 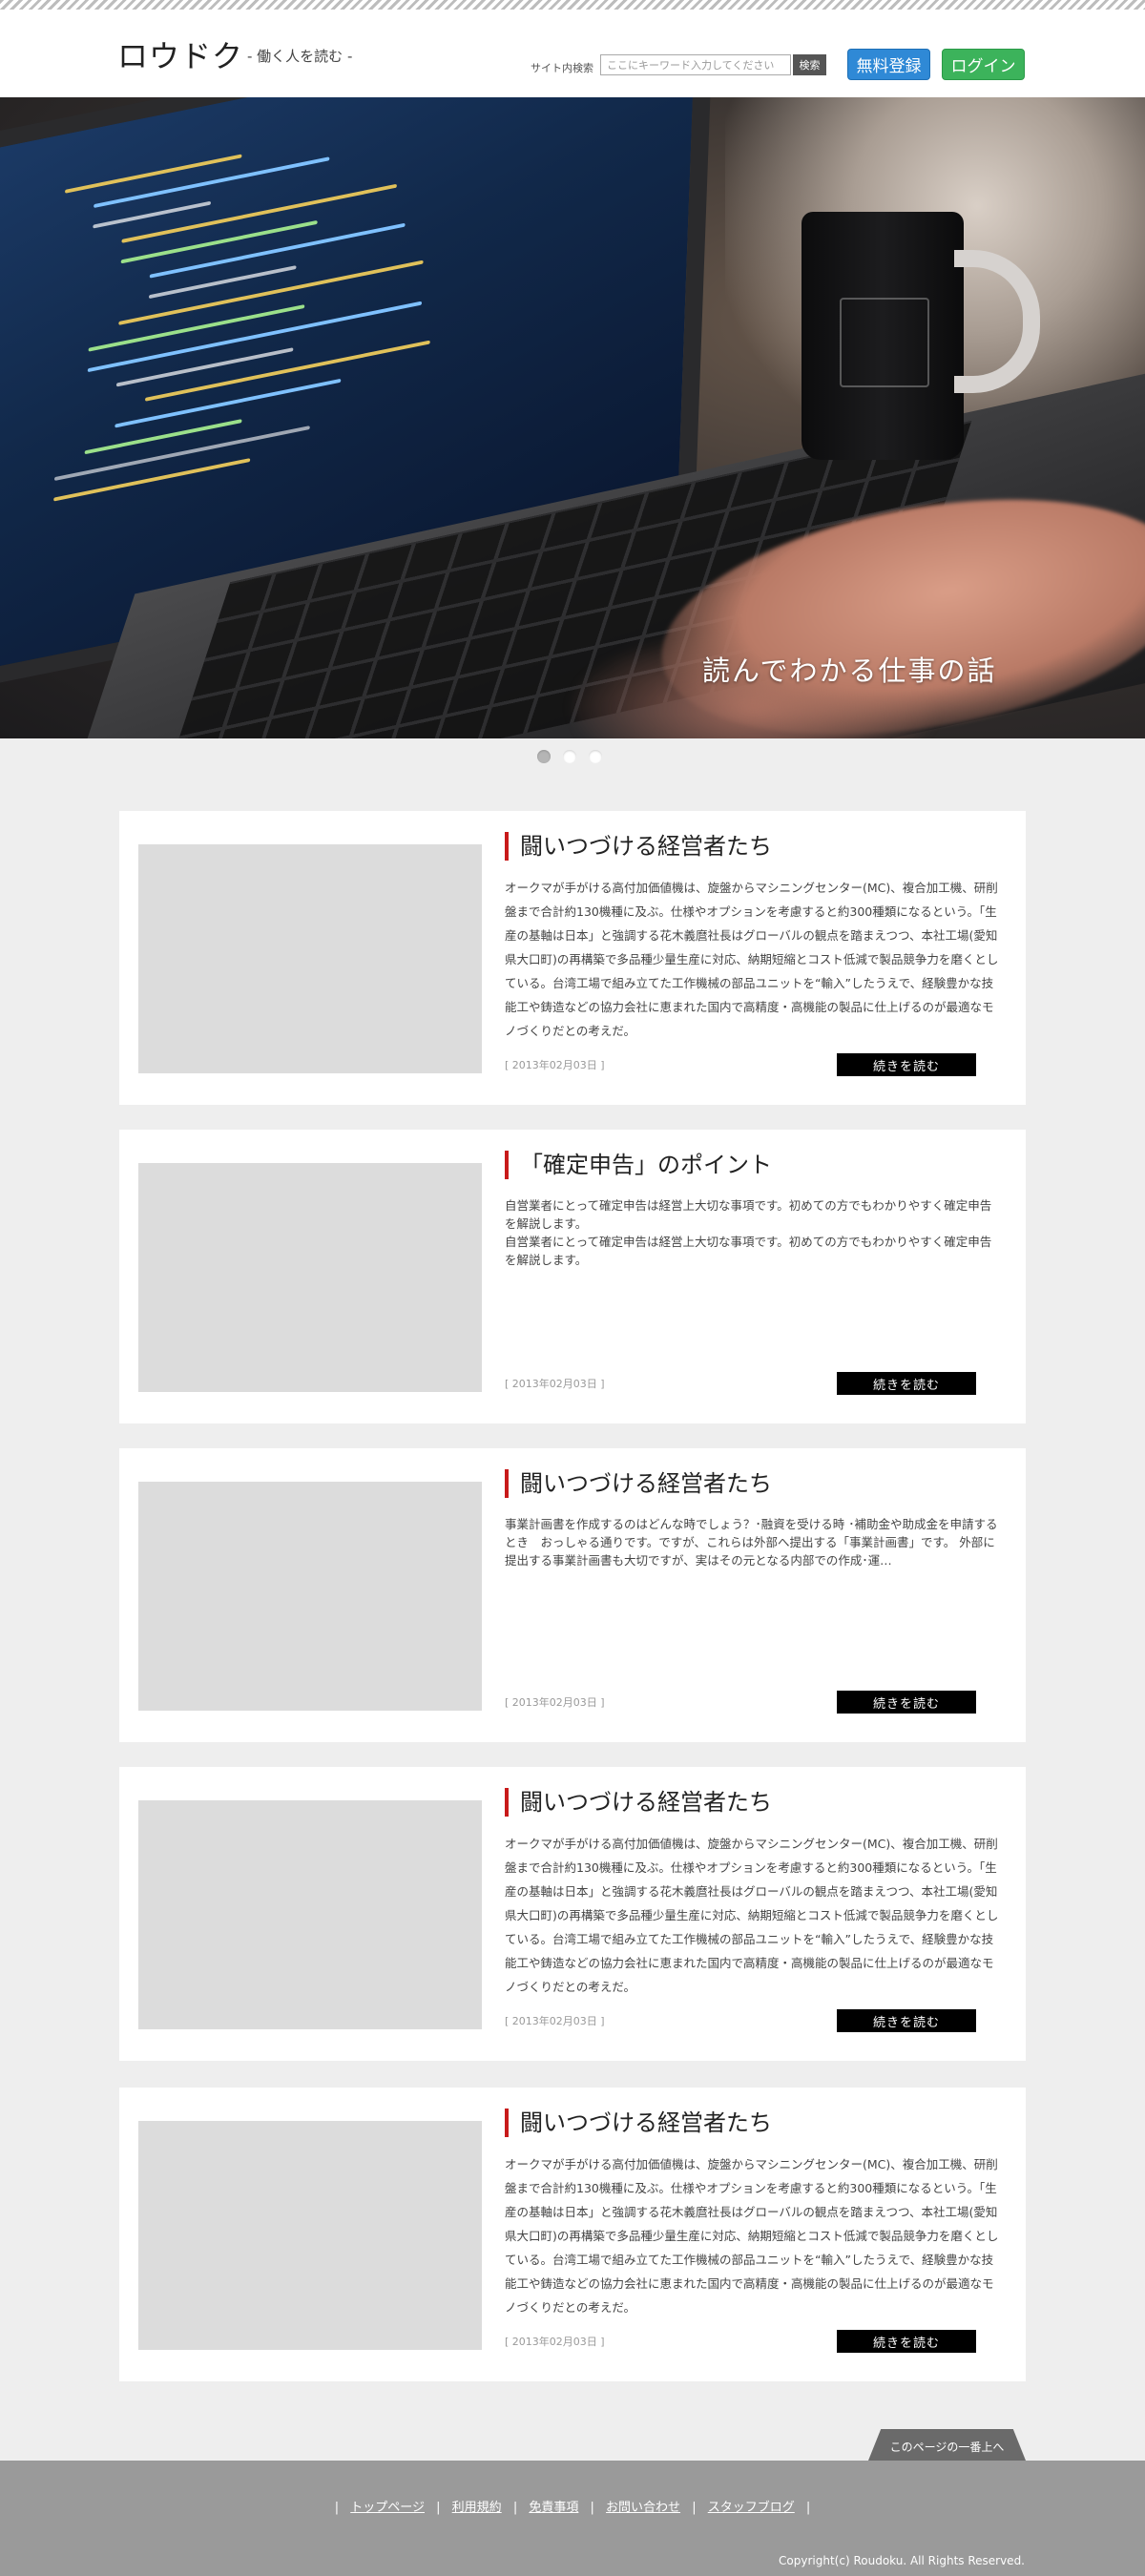 I want to click on footer-link-top: トップページ, so click(x=388, y=2508).